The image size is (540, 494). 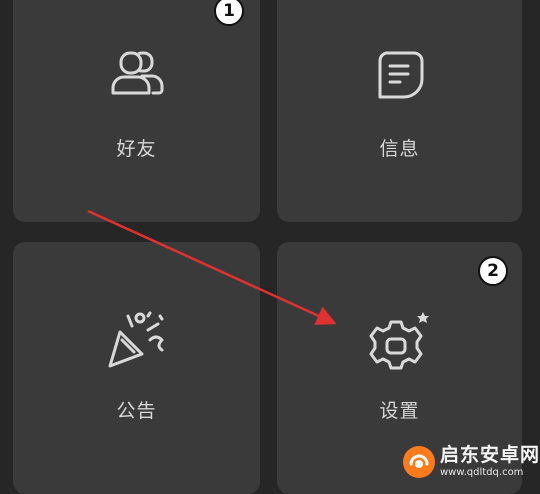 What do you see at coordinates (493, 271) in the screenshot?
I see `step-marker-2: 2` at bounding box center [493, 271].